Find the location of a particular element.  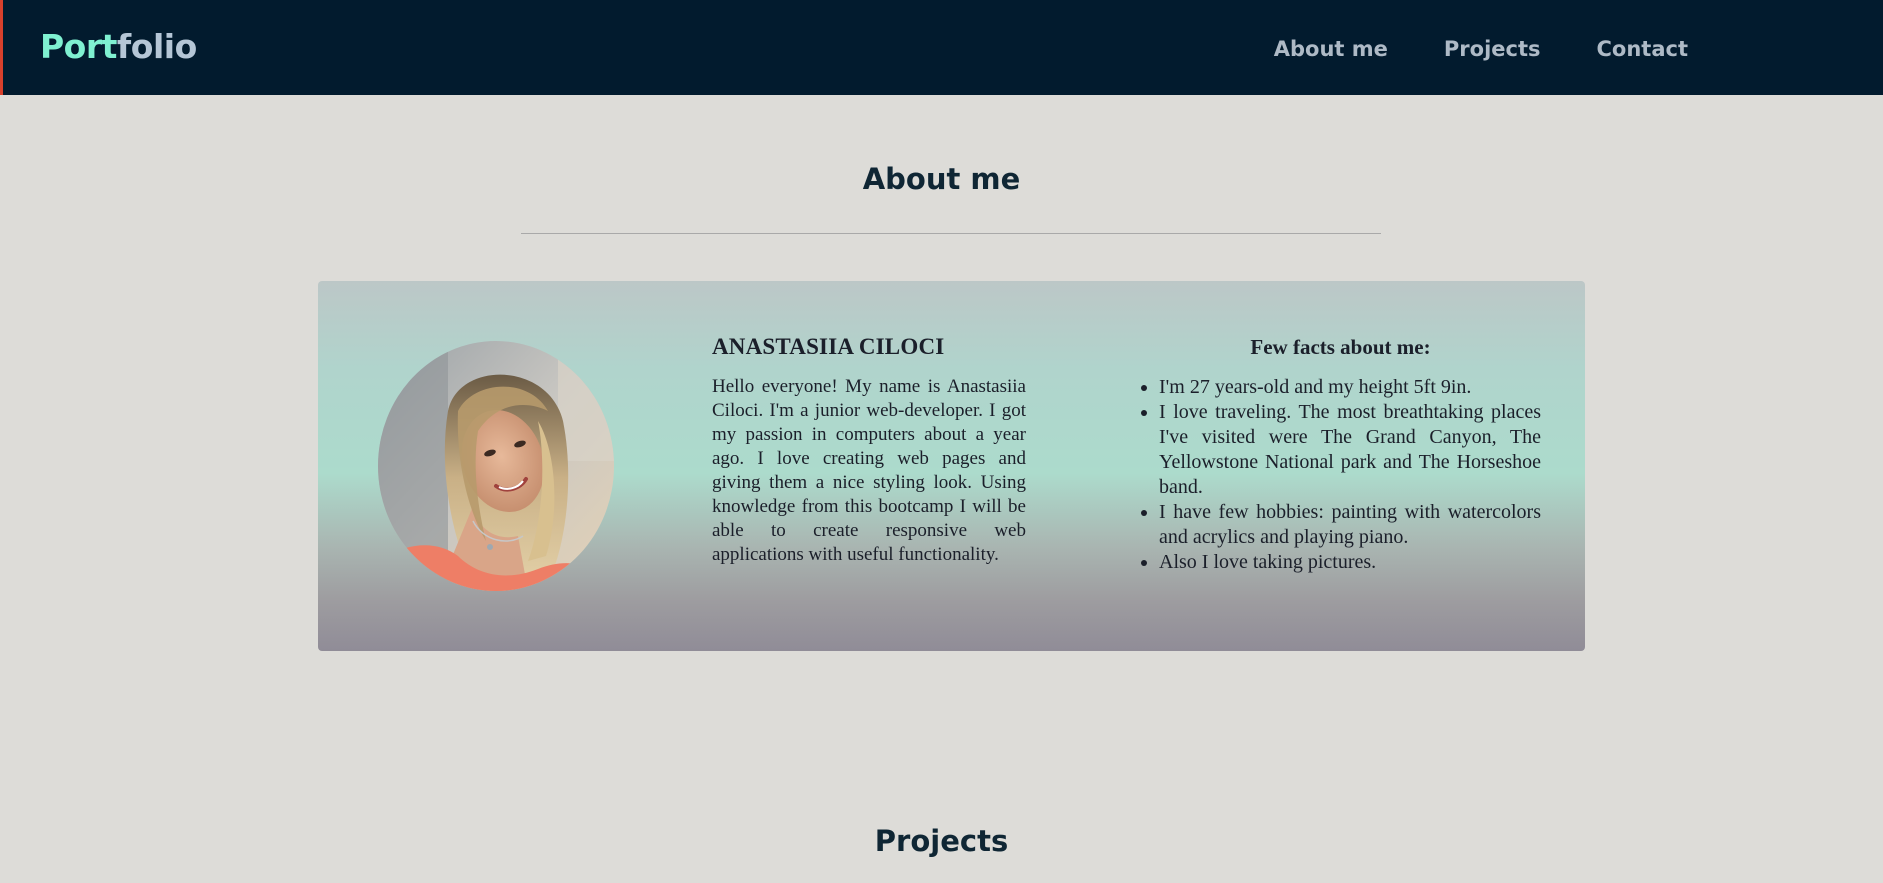

profile-photo is located at coordinates (496, 466).